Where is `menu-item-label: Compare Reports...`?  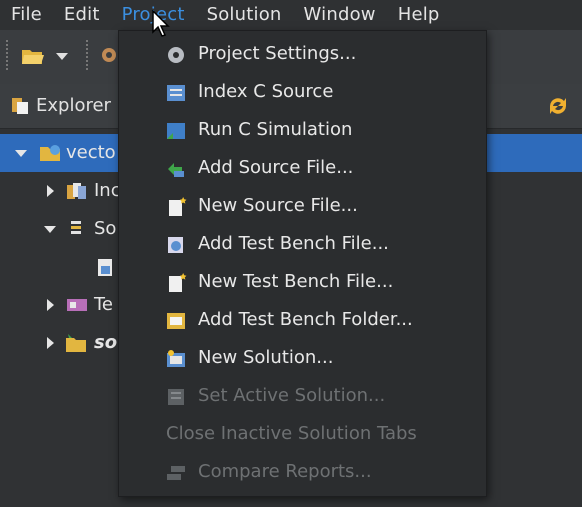 menu-item-label: Compare Reports... is located at coordinates (285, 471).